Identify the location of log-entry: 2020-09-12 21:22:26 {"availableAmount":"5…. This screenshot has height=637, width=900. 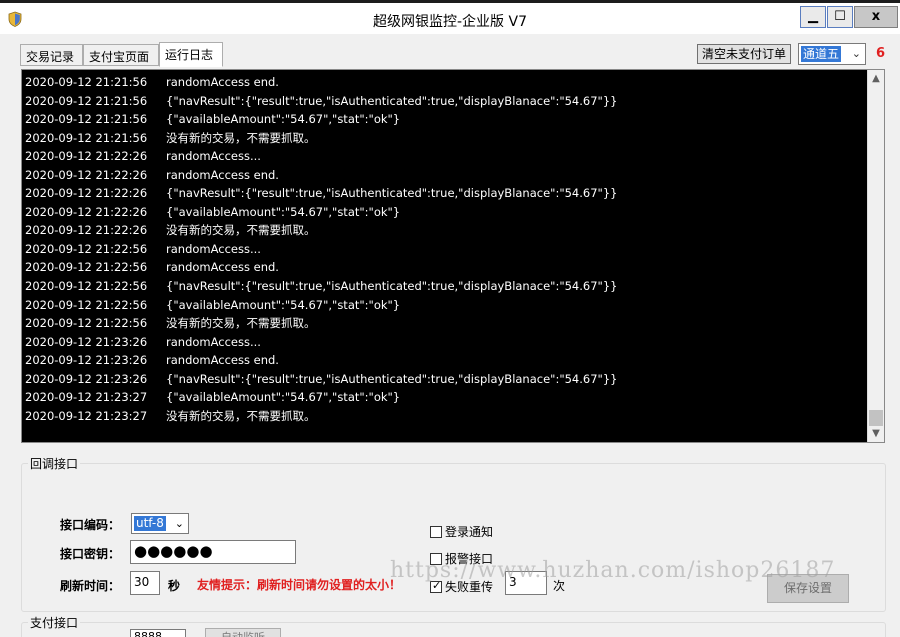
(445, 212).